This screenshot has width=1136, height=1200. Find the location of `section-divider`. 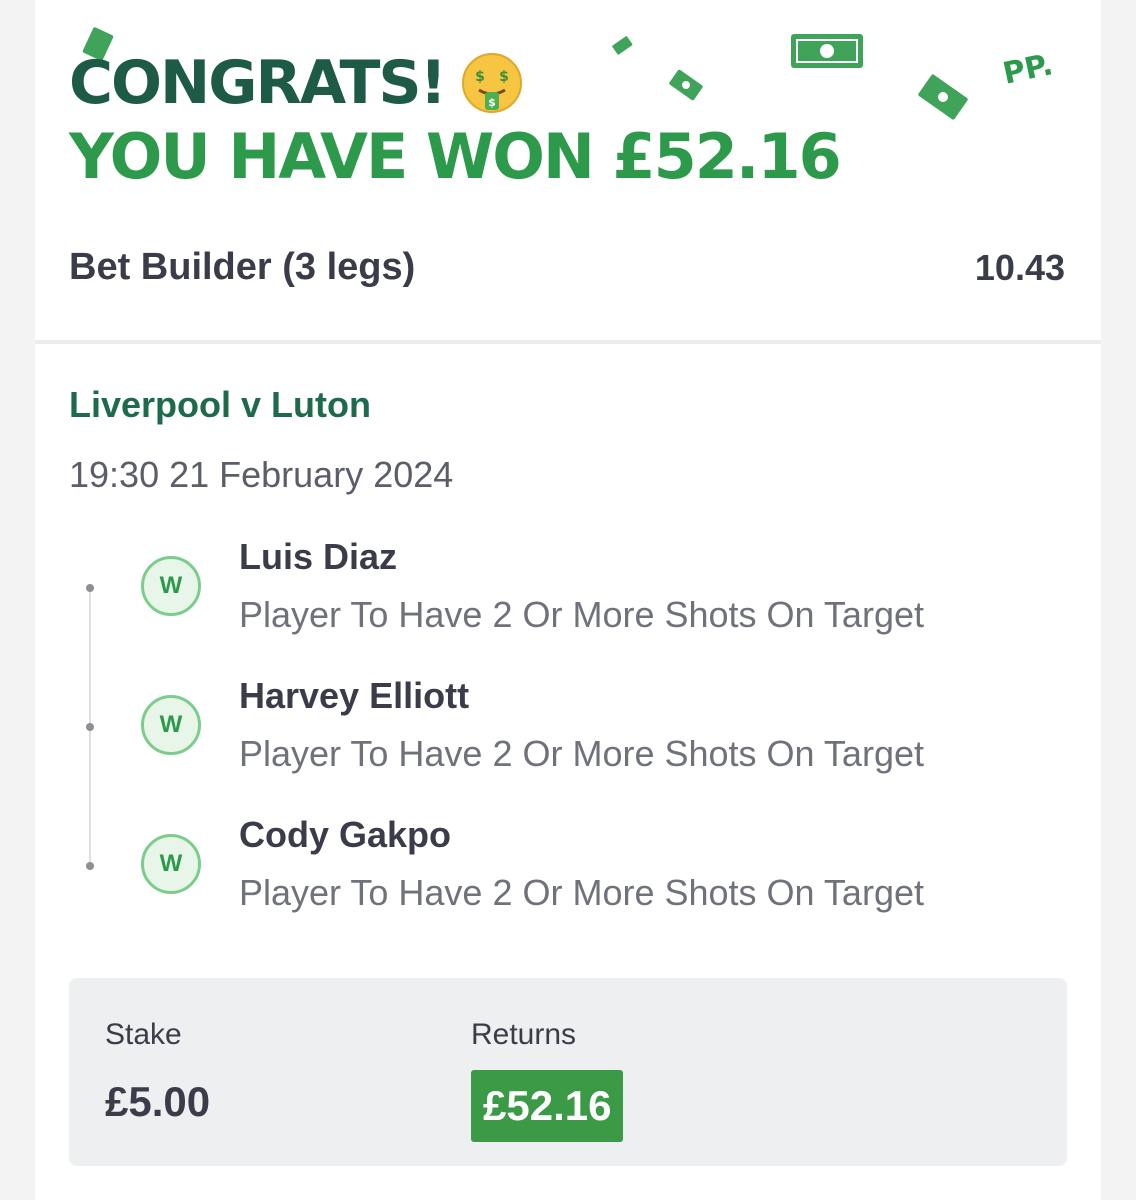

section-divider is located at coordinates (568, 342).